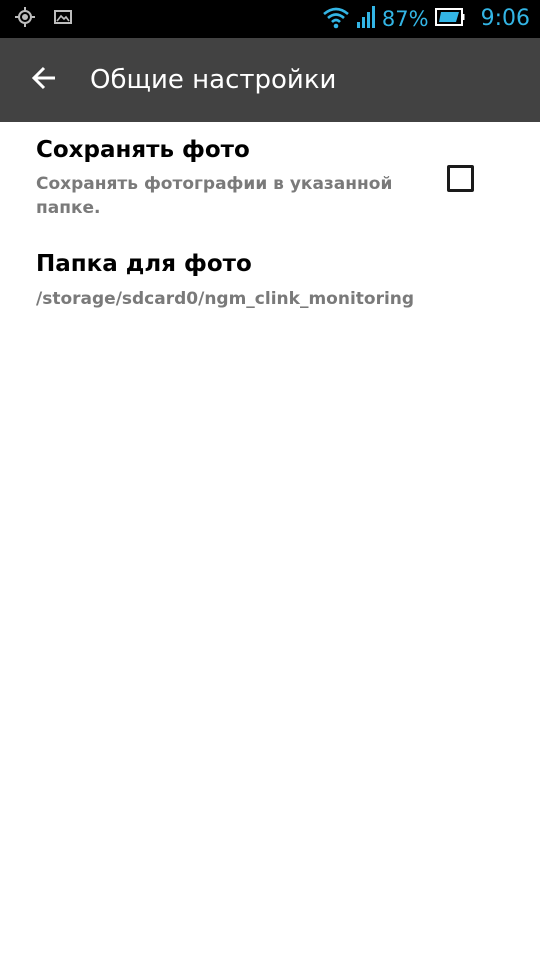 This screenshot has width=540, height=960. Describe the element at coordinates (144, 264) in the screenshot. I see `photo-folder-title: Папка для фото` at that location.